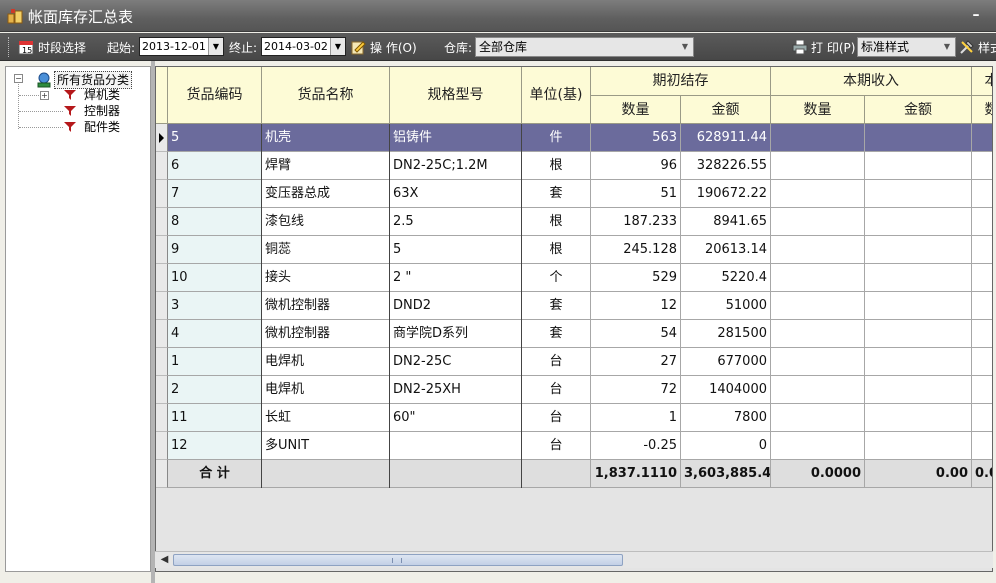 Image resolution: width=996 pixels, height=583 pixels. What do you see at coordinates (726, 110) in the screenshot?
I see `header-opening-amount: 金额` at bounding box center [726, 110].